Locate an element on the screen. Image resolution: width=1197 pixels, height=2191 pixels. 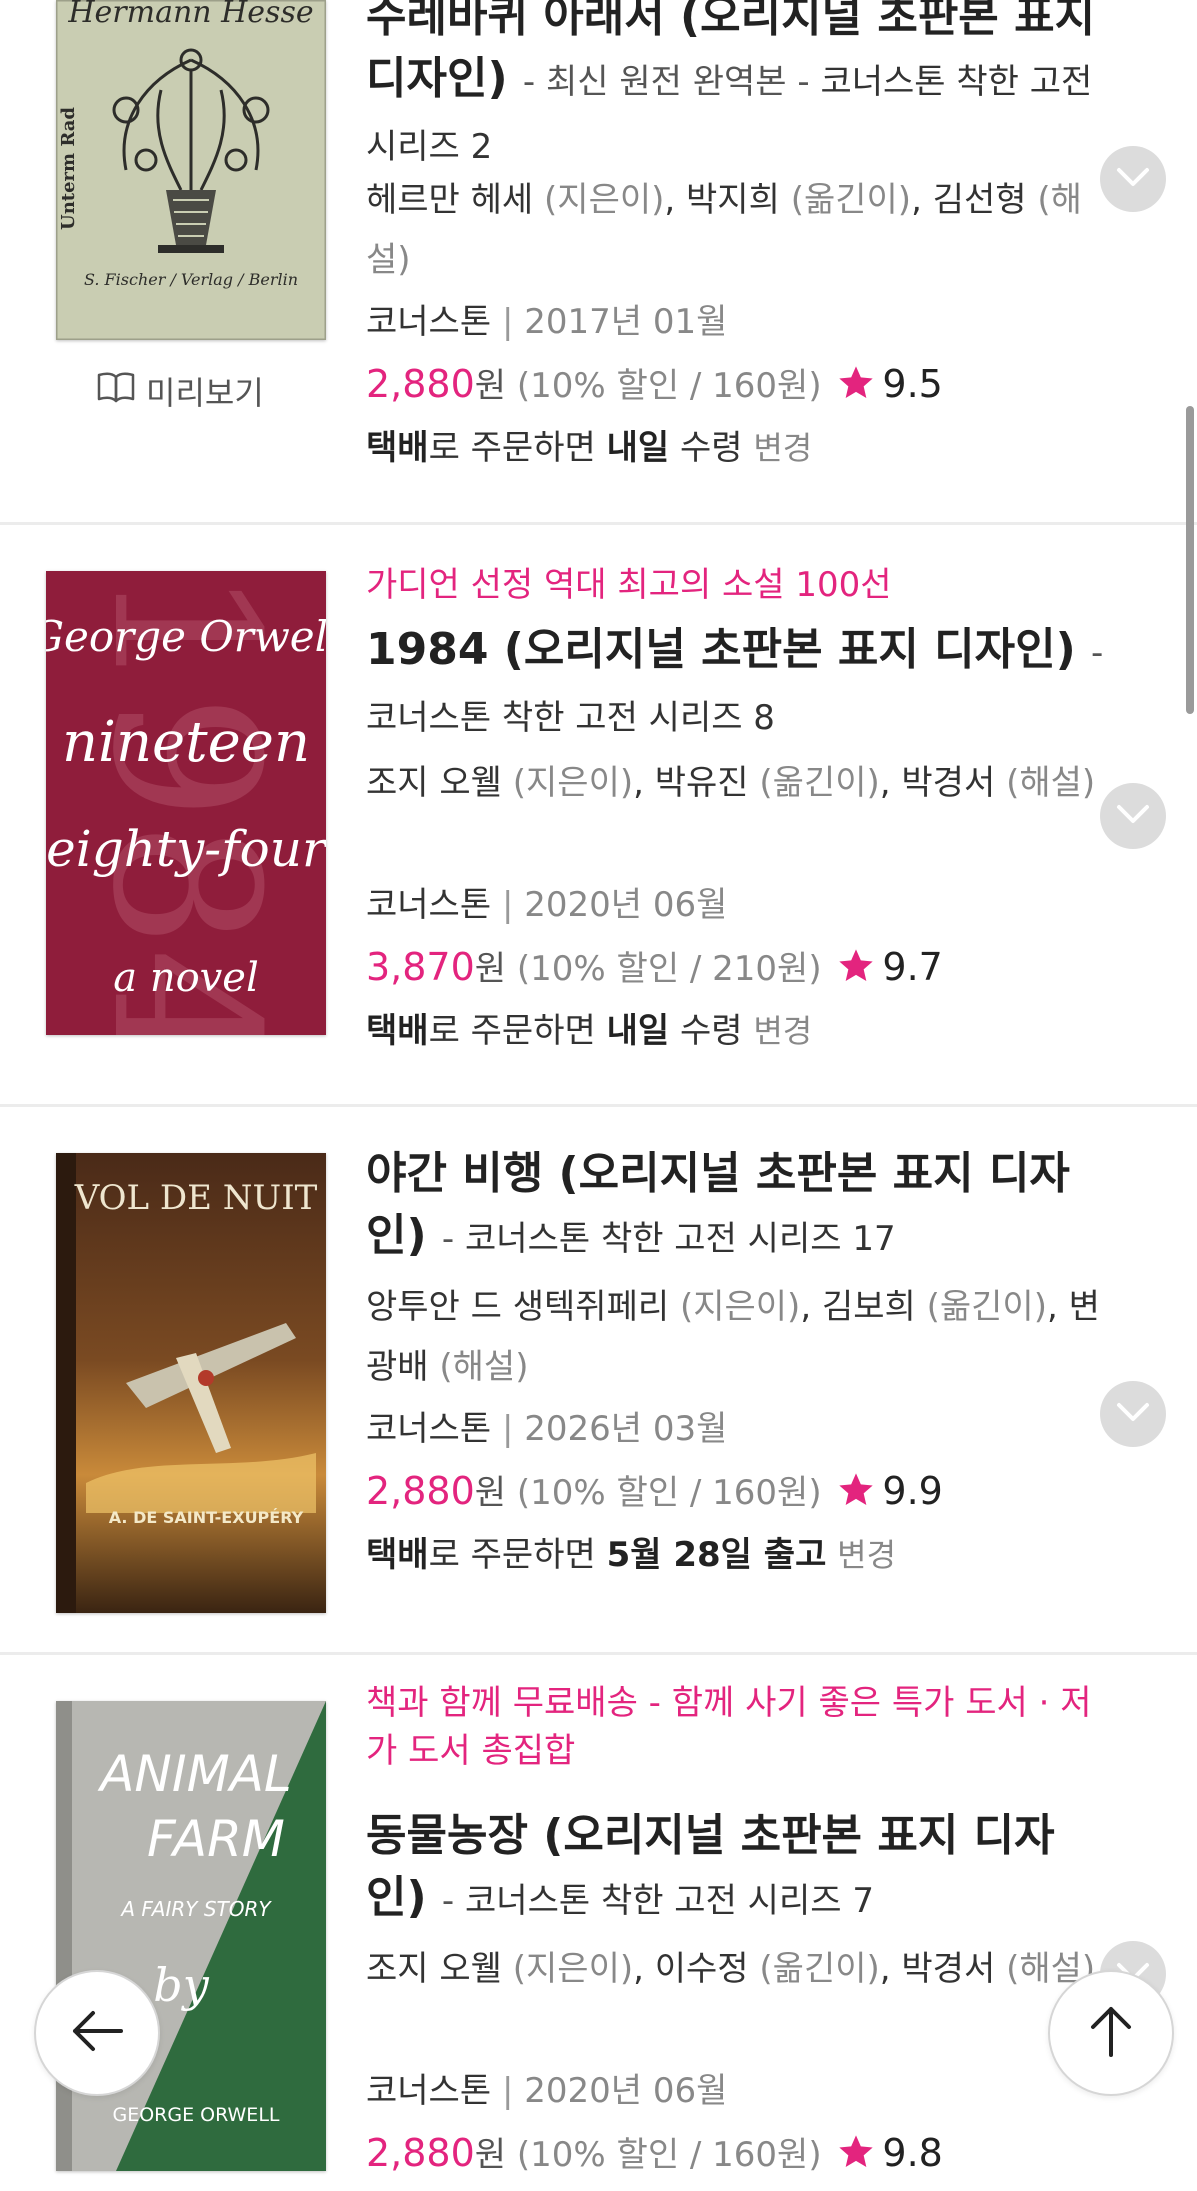
preview-button: 미리보기 is located at coordinates (180, 391).